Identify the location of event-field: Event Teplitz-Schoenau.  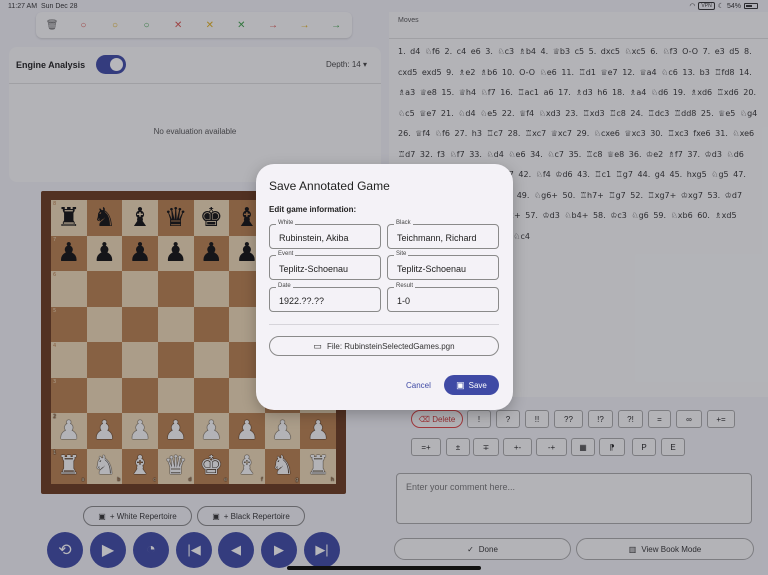
(325, 265).